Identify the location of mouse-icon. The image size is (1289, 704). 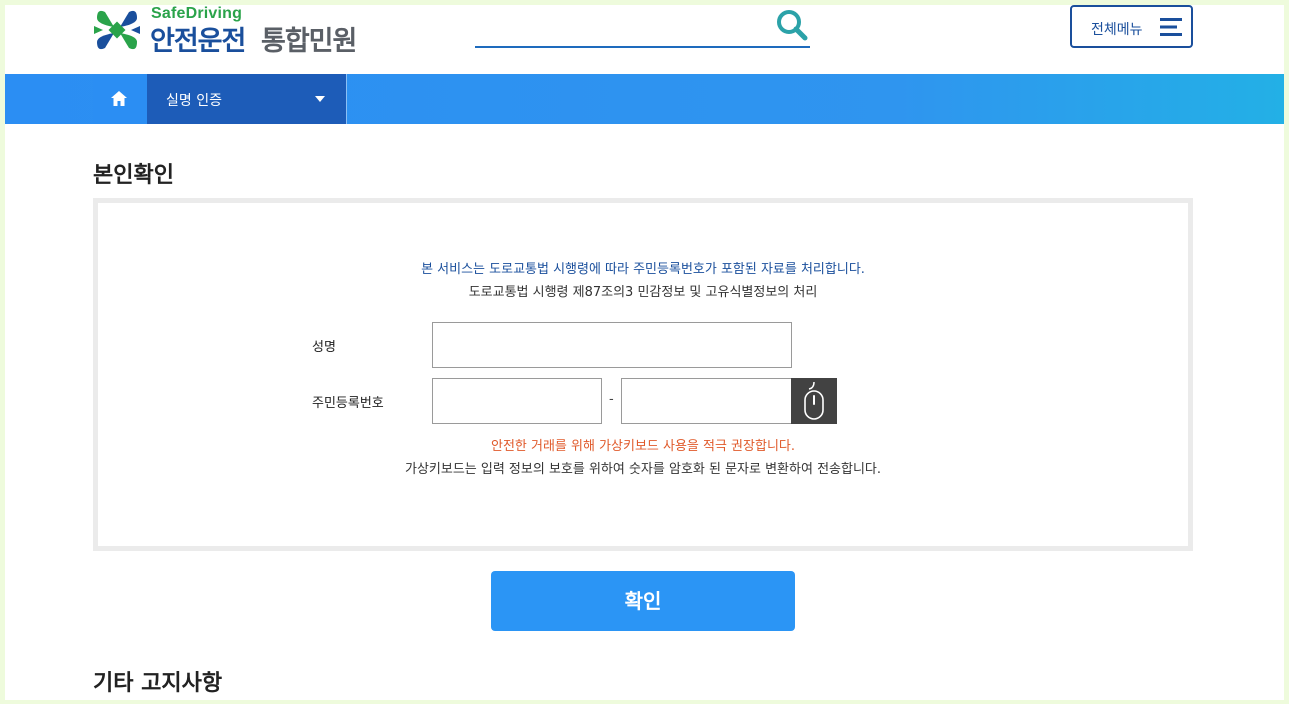
(814, 401).